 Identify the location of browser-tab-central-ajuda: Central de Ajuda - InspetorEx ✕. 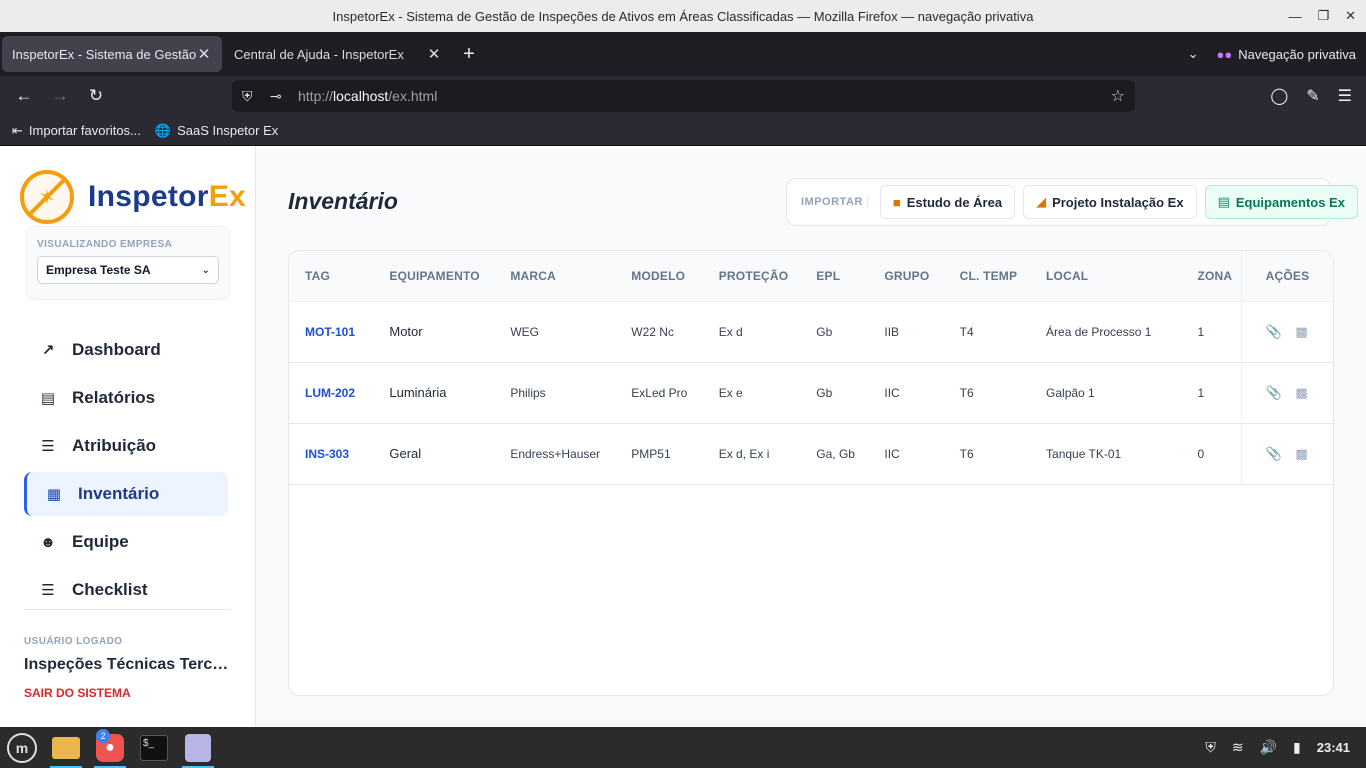
(338, 54).